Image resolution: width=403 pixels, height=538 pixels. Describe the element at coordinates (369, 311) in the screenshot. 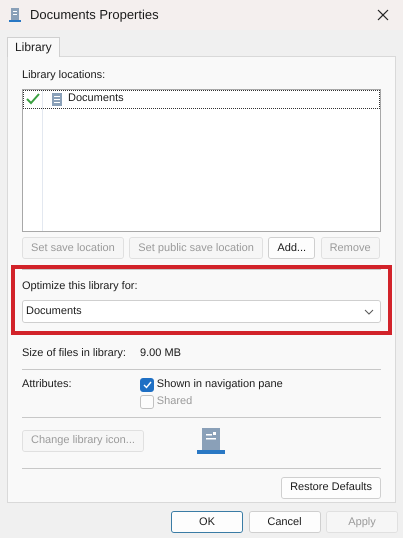

I see `chevron-icon` at that location.